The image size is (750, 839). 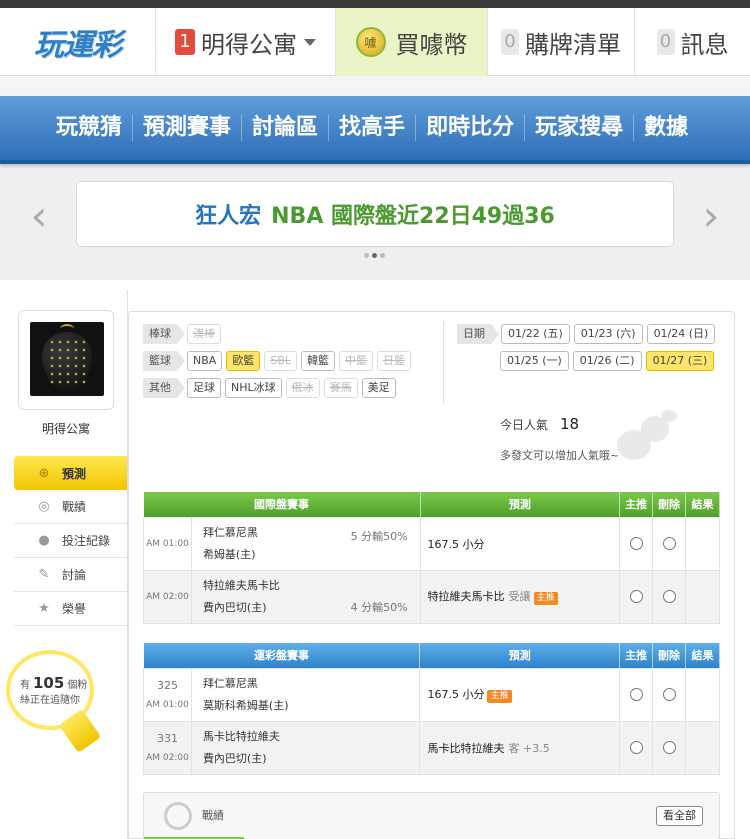 What do you see at coordinates (74, 507) in the screenshot?
I see `sidebar-item-label: 戰績` at bounding box center [74, 507].